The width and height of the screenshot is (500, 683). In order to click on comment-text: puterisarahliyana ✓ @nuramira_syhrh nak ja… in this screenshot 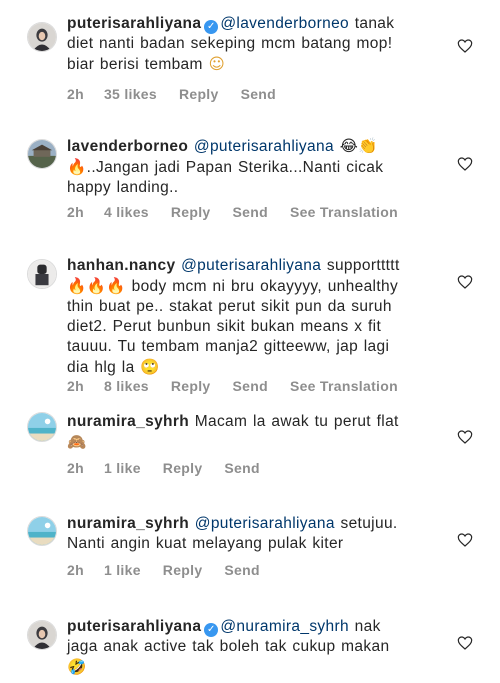, I will do `click(228, 647)`.